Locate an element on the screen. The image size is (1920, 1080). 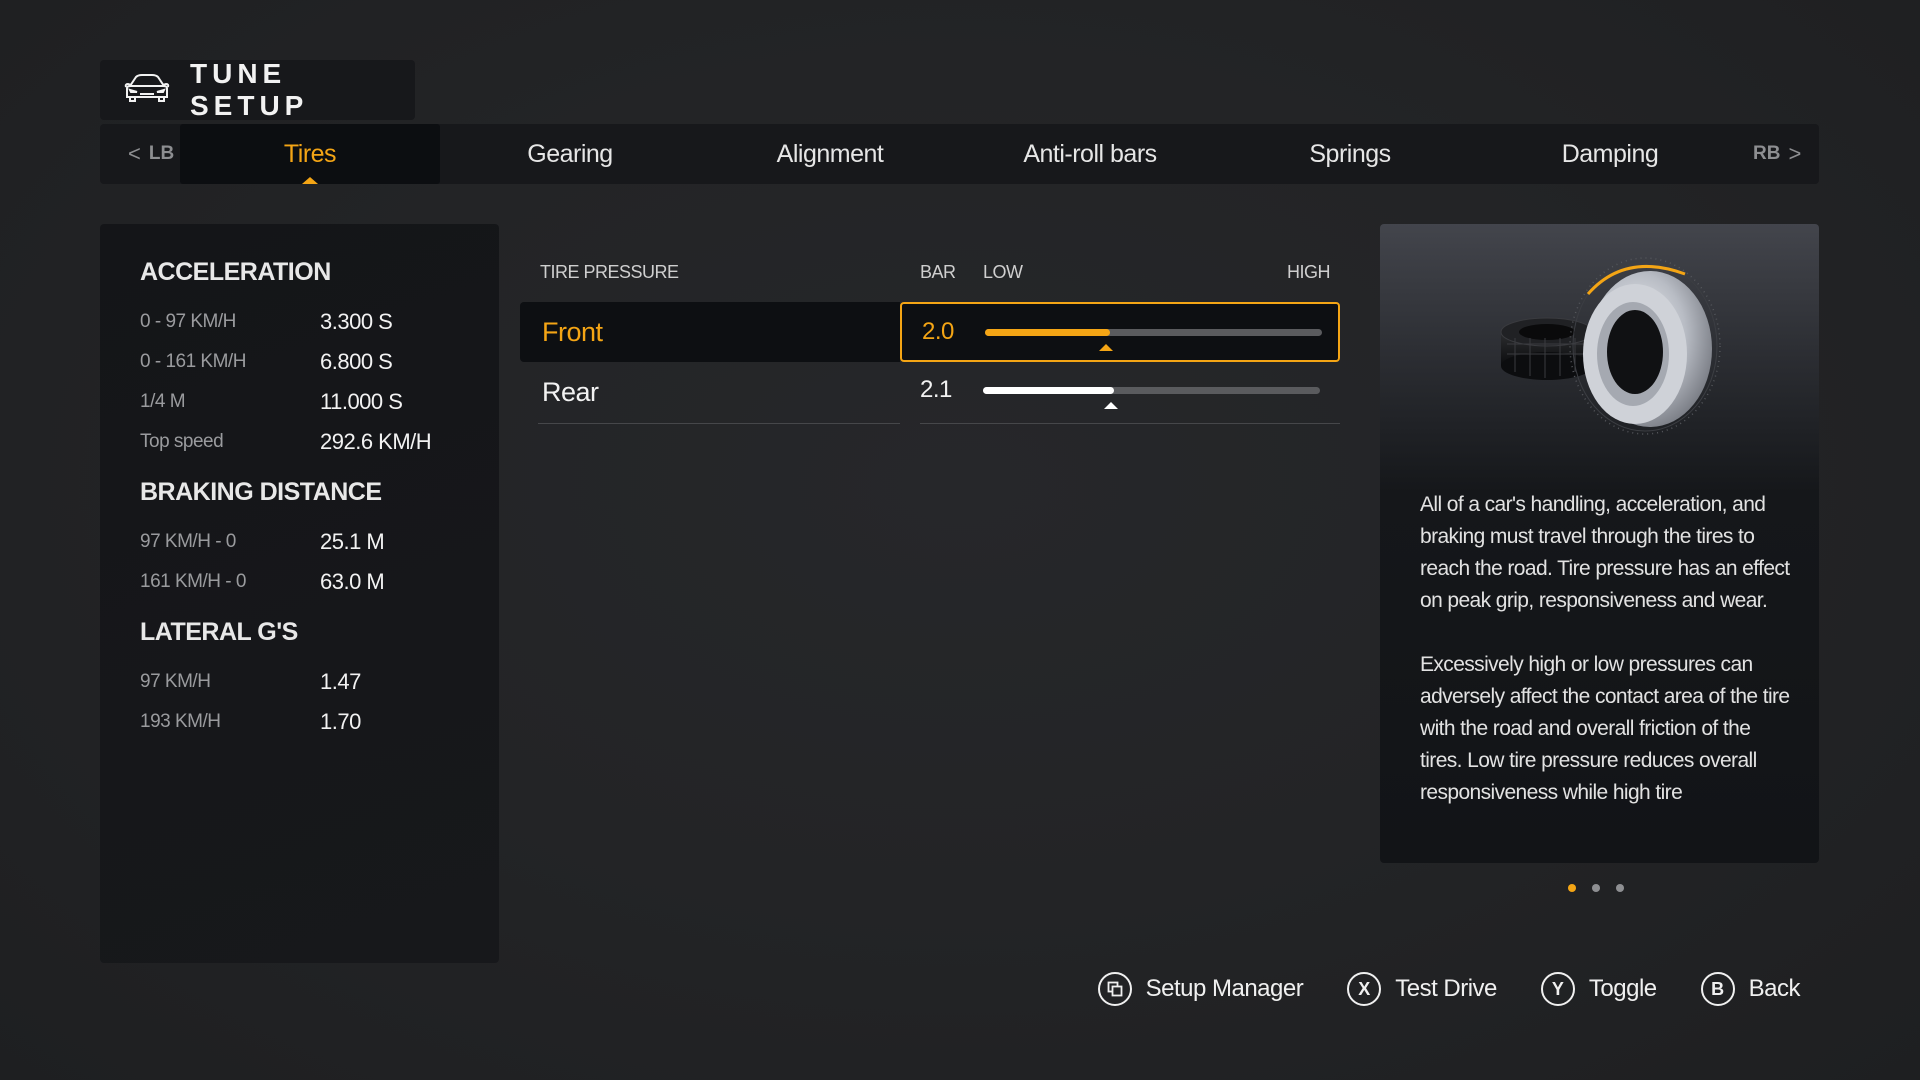
tab-gearing: Gearing is located at coordinates (570, 154).